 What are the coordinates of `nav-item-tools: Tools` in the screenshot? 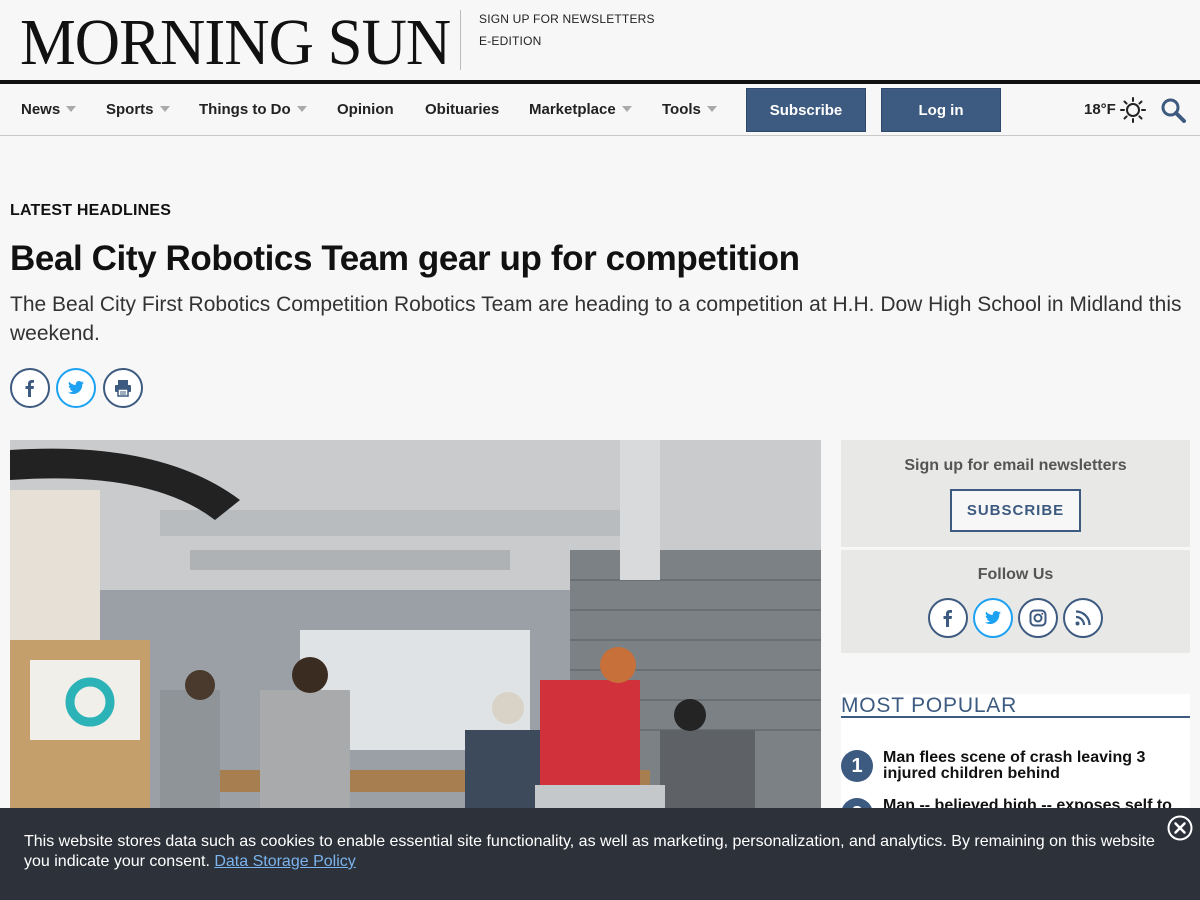 It's located at (689, 110).